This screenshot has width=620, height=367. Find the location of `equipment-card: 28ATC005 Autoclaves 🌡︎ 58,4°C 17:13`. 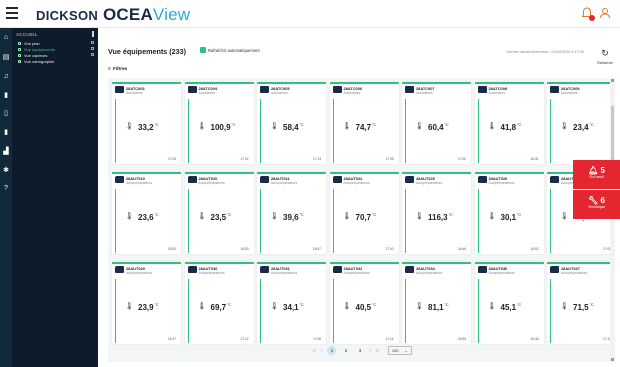

equipment-card: 28ATC005 Autoclaves 🌡︎ 58,4°C 17:13 is located at coordinates (291, 123).